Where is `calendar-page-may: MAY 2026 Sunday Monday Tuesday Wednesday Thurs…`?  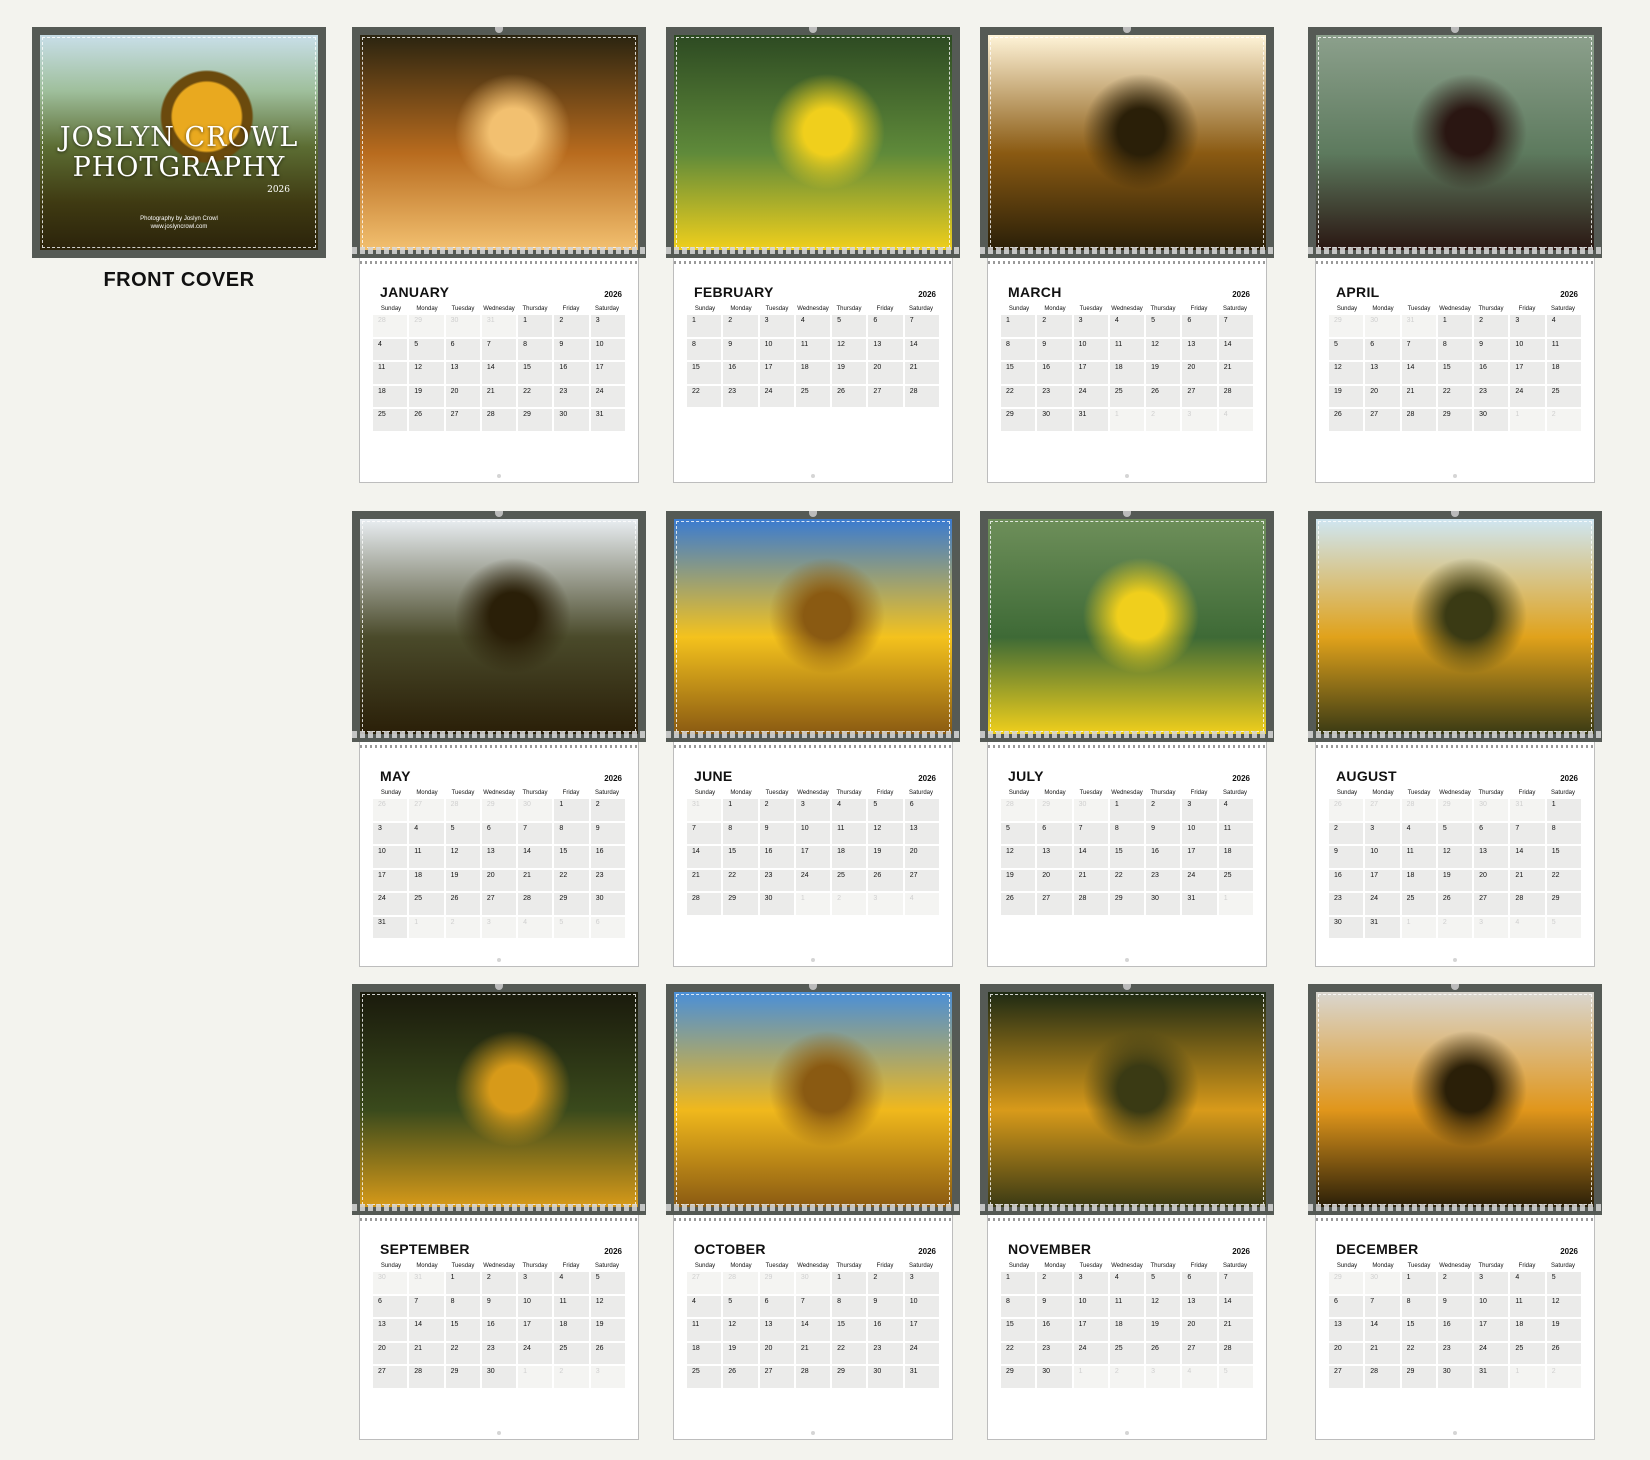 calendar-page-may: MAY 2026 Sunday Monday Tuesday Wednesday Thurs… is located at coordinates (499, 739).